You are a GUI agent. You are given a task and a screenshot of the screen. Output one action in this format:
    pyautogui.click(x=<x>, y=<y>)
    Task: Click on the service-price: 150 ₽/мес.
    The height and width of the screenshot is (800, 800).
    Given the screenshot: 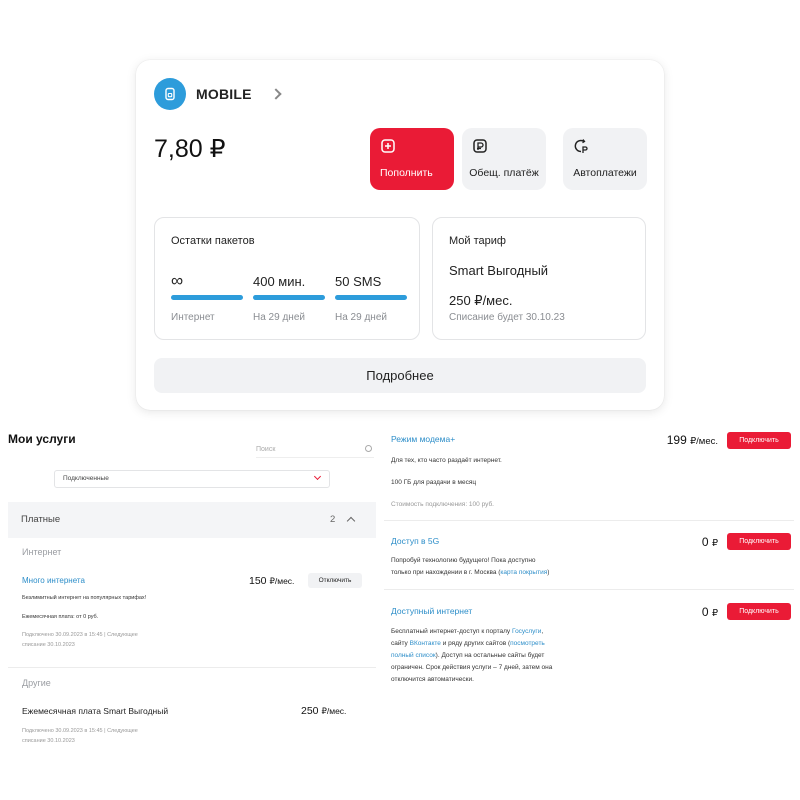 What is the action you would take?
    pyautogui.click(x=271, y=581)
    